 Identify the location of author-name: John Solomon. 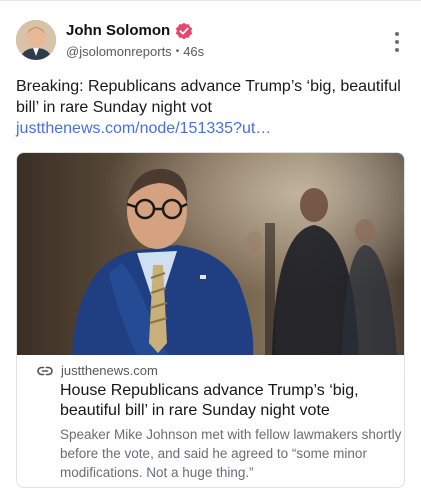
(118, 31).